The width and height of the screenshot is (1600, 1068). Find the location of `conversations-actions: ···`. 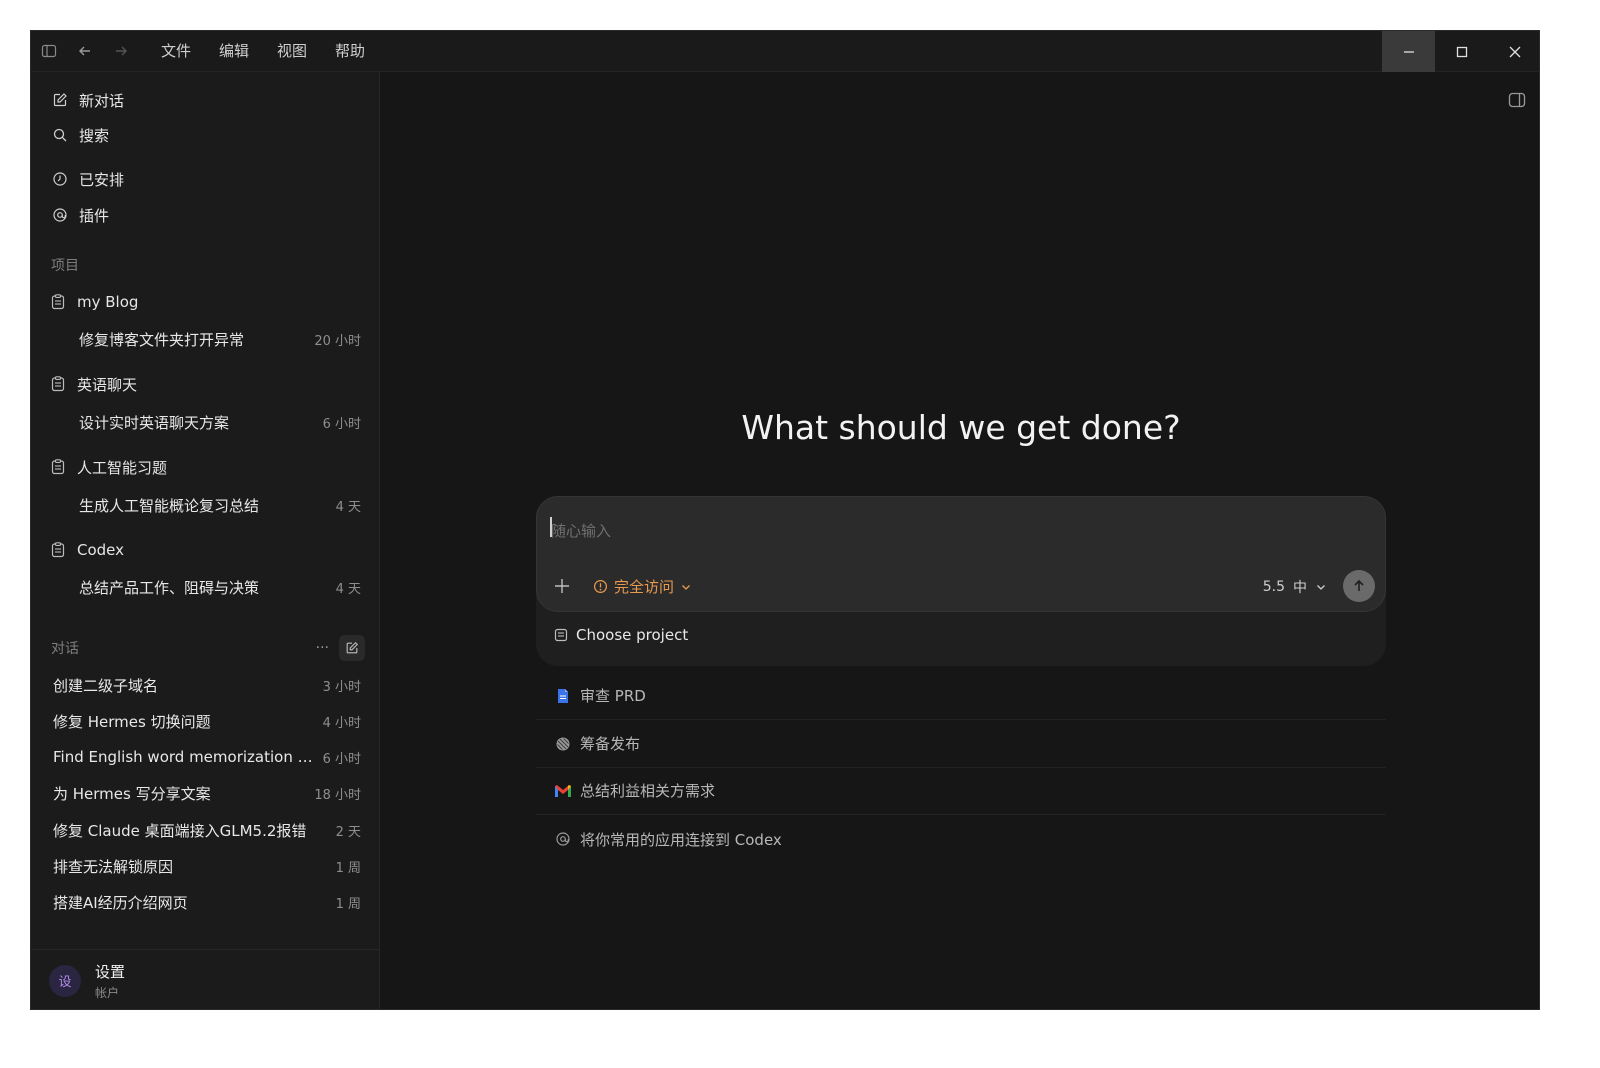

conversations-actions: ··· is located at coordinates (340, 648).